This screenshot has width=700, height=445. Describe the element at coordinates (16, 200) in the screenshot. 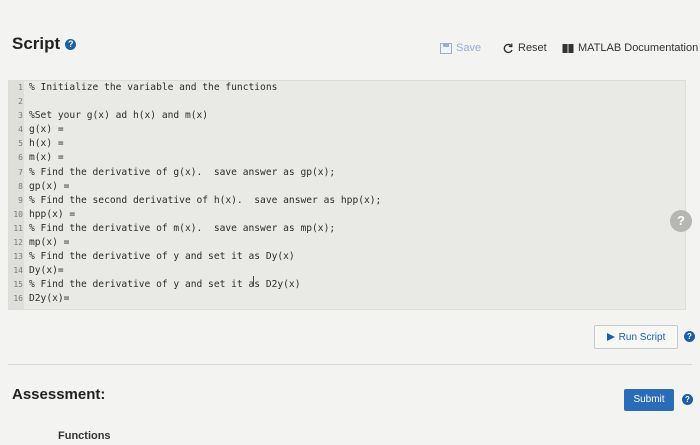

I see `line-number: 9` at that location.